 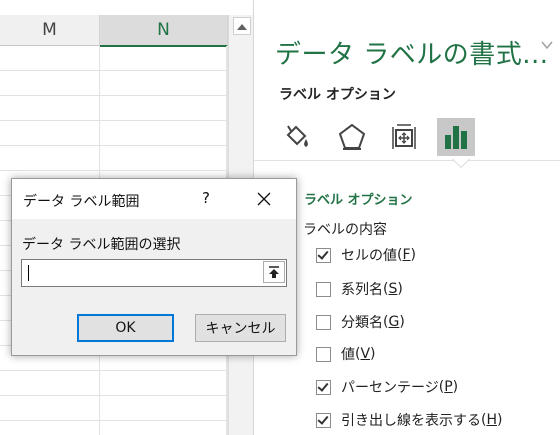 I want to click on checkbox-category-name, so click(x=323, y=322).